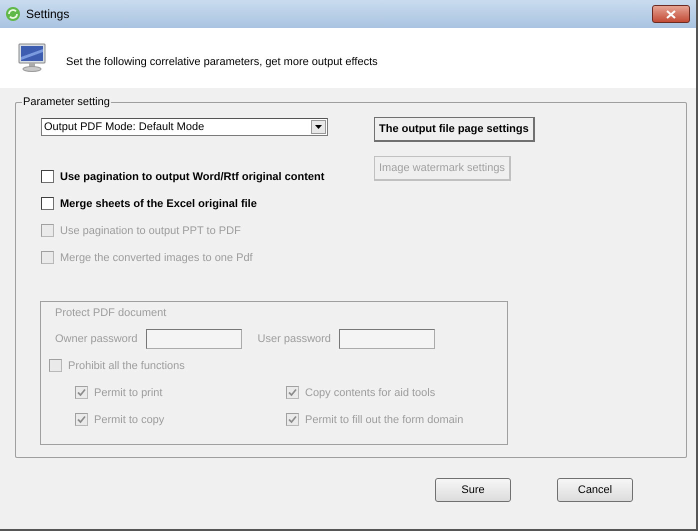 This screenshot has width=698, height=531. I want to click on permission-label: Permit to fill out the form domain, so click(384, 420).